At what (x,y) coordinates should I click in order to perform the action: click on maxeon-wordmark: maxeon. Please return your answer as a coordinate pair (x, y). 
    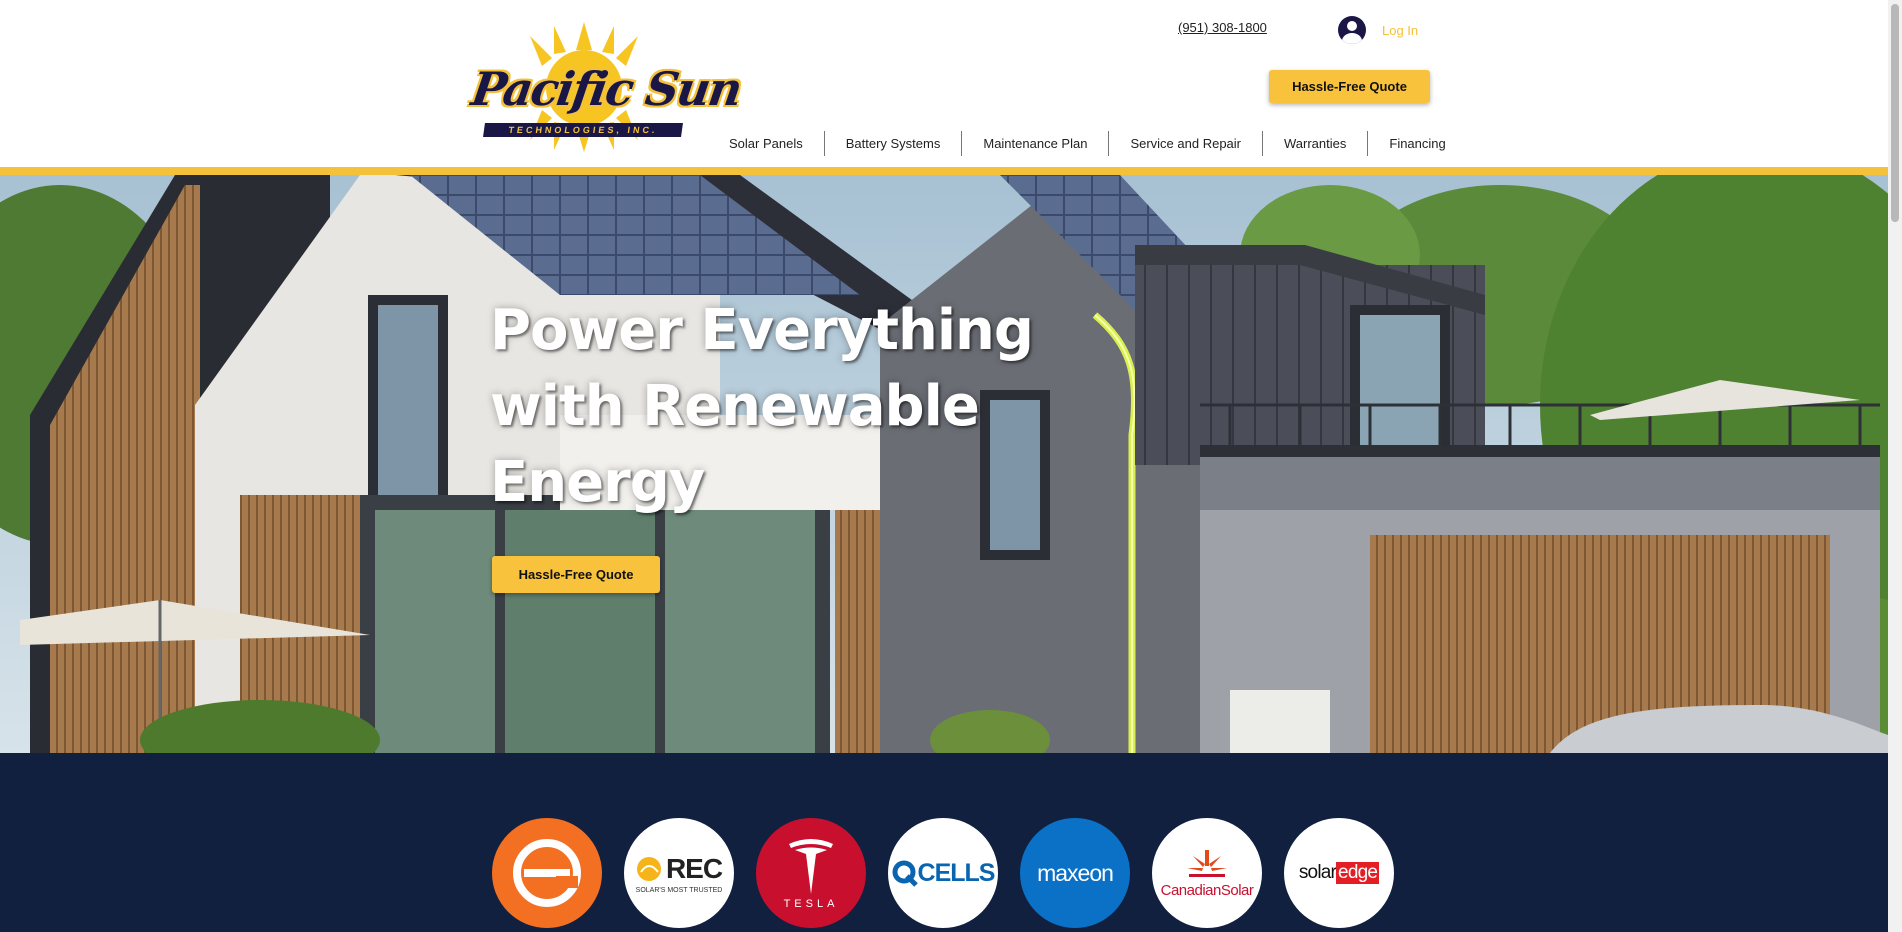
    Looking at the image, I should click on (1075, 872).